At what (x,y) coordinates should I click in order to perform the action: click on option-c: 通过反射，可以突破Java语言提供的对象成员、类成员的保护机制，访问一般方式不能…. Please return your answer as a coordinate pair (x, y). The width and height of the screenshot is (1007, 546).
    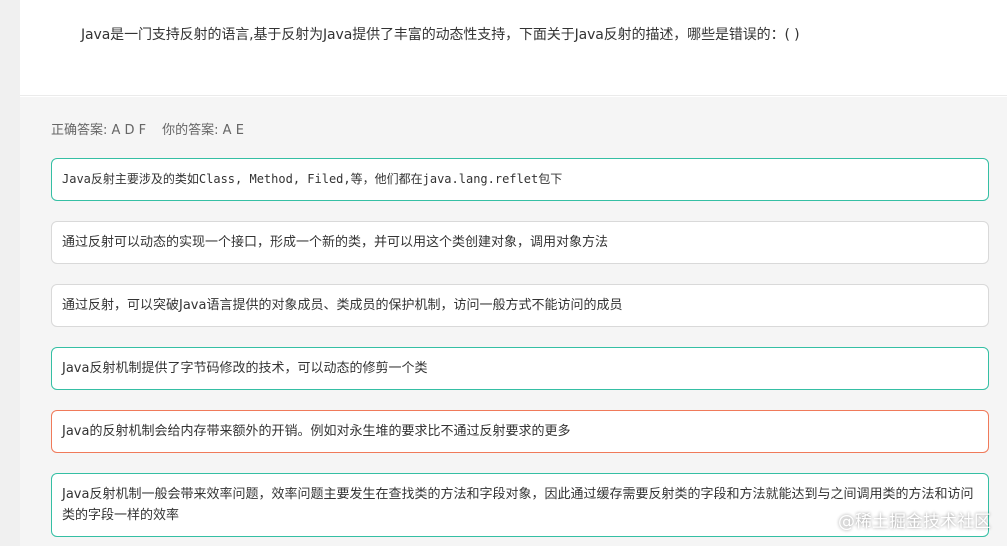
    Looking at the image, I should click on (520, 305).